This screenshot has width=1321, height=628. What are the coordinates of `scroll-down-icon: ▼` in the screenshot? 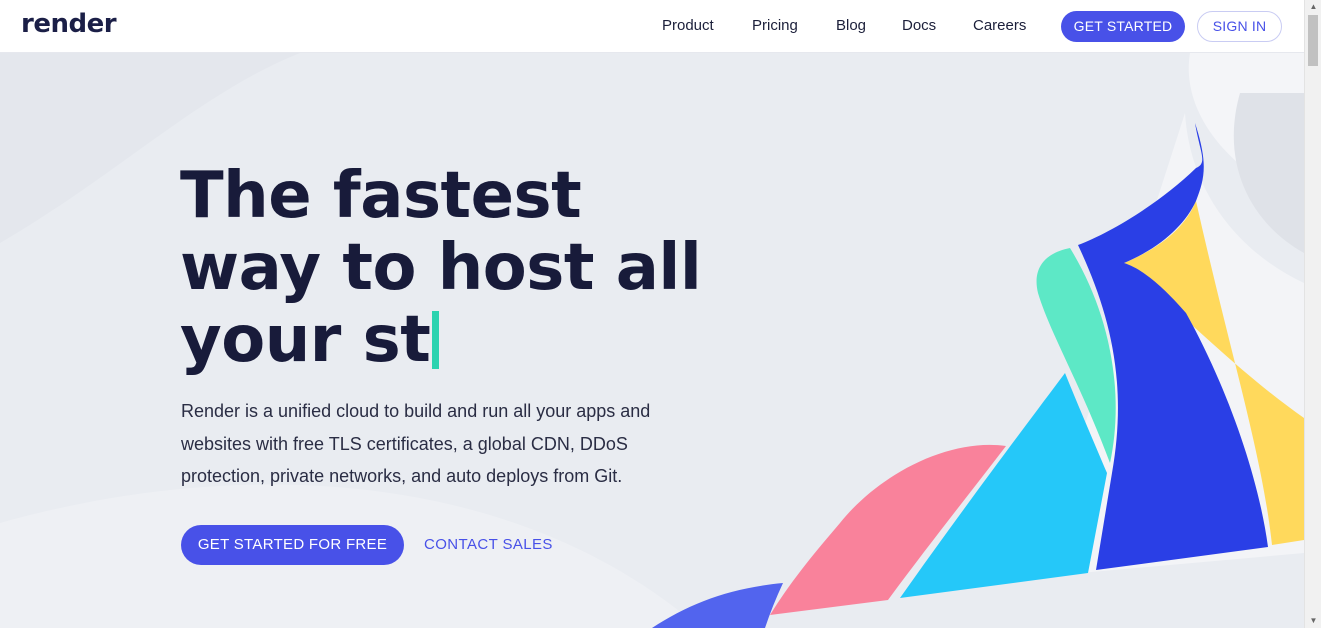 It's located at (1313, 621).